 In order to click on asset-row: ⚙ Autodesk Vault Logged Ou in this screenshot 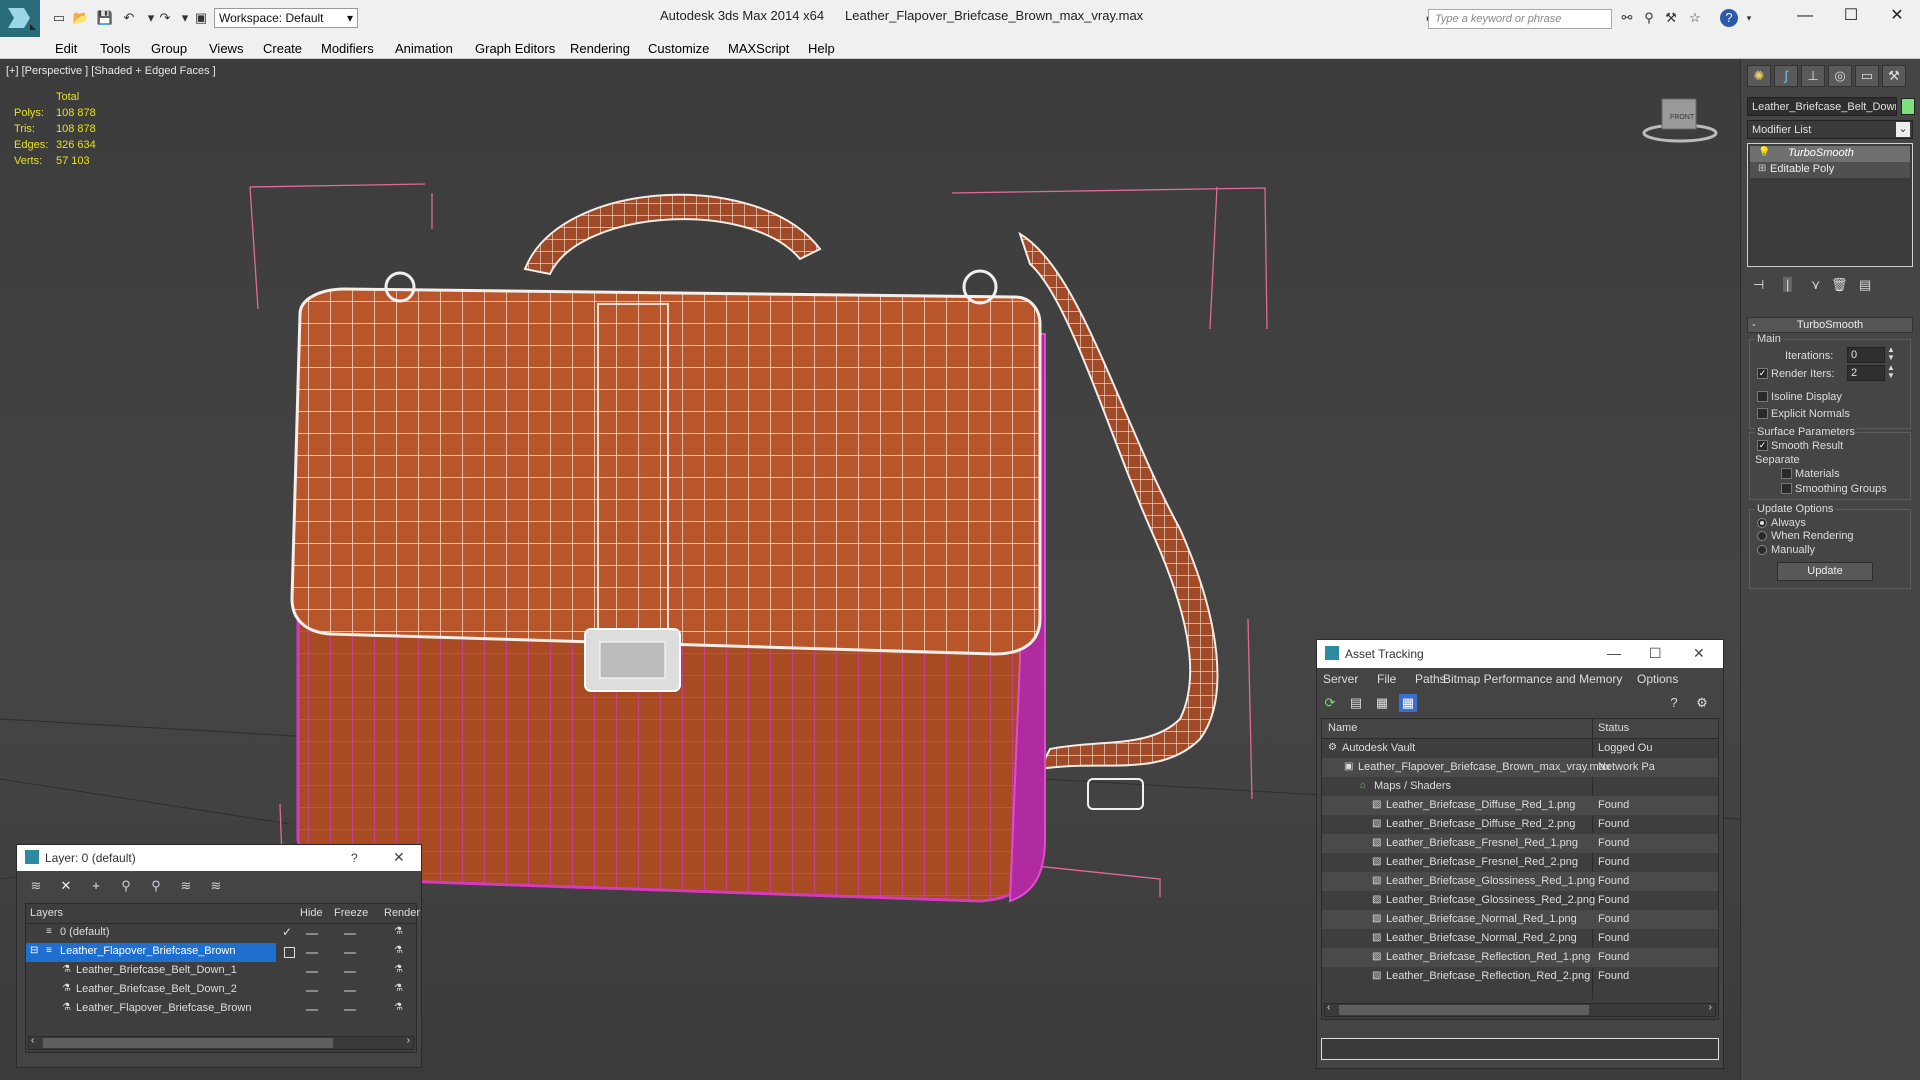, I will do `click(1520, 748)`.